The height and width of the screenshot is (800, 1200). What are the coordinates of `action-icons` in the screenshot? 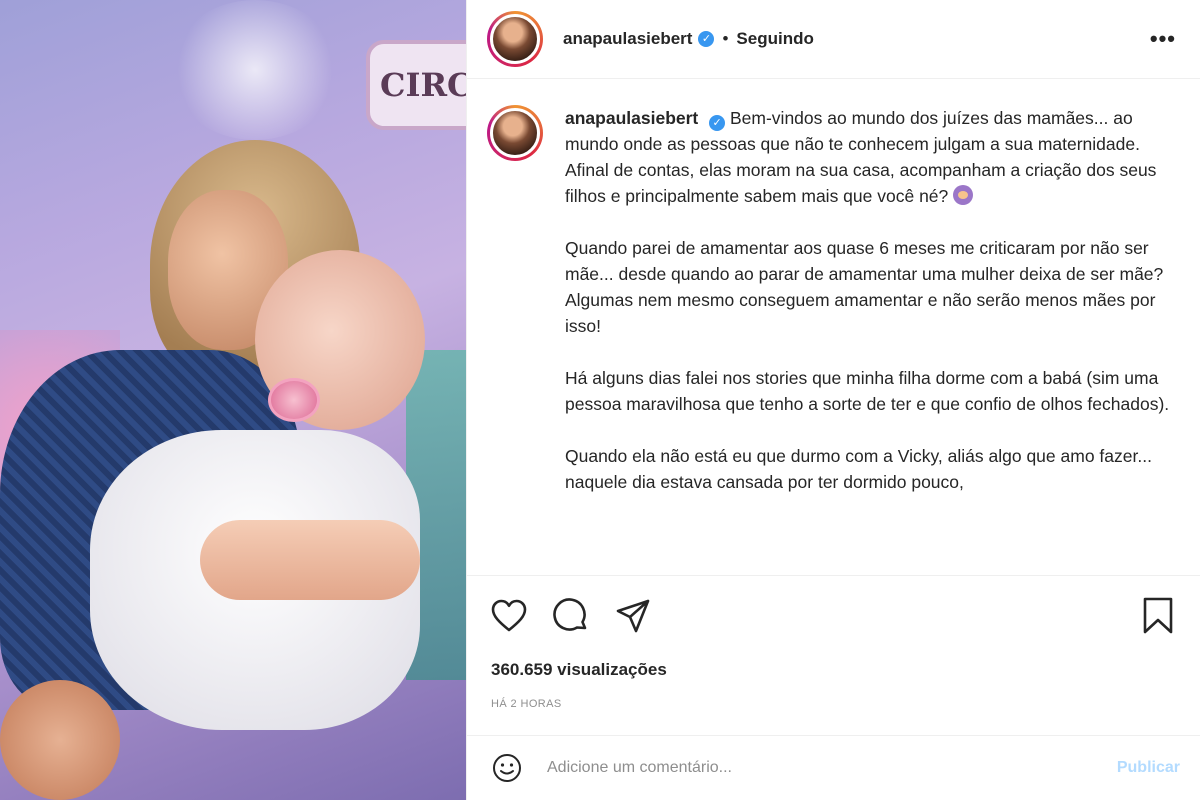 It's located at (571, 616).